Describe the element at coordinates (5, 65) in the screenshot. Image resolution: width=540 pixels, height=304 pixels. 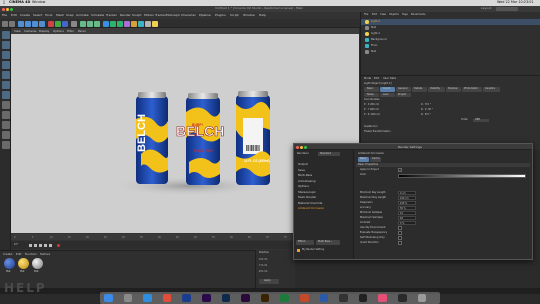
I see `workplane-icon` at that location.